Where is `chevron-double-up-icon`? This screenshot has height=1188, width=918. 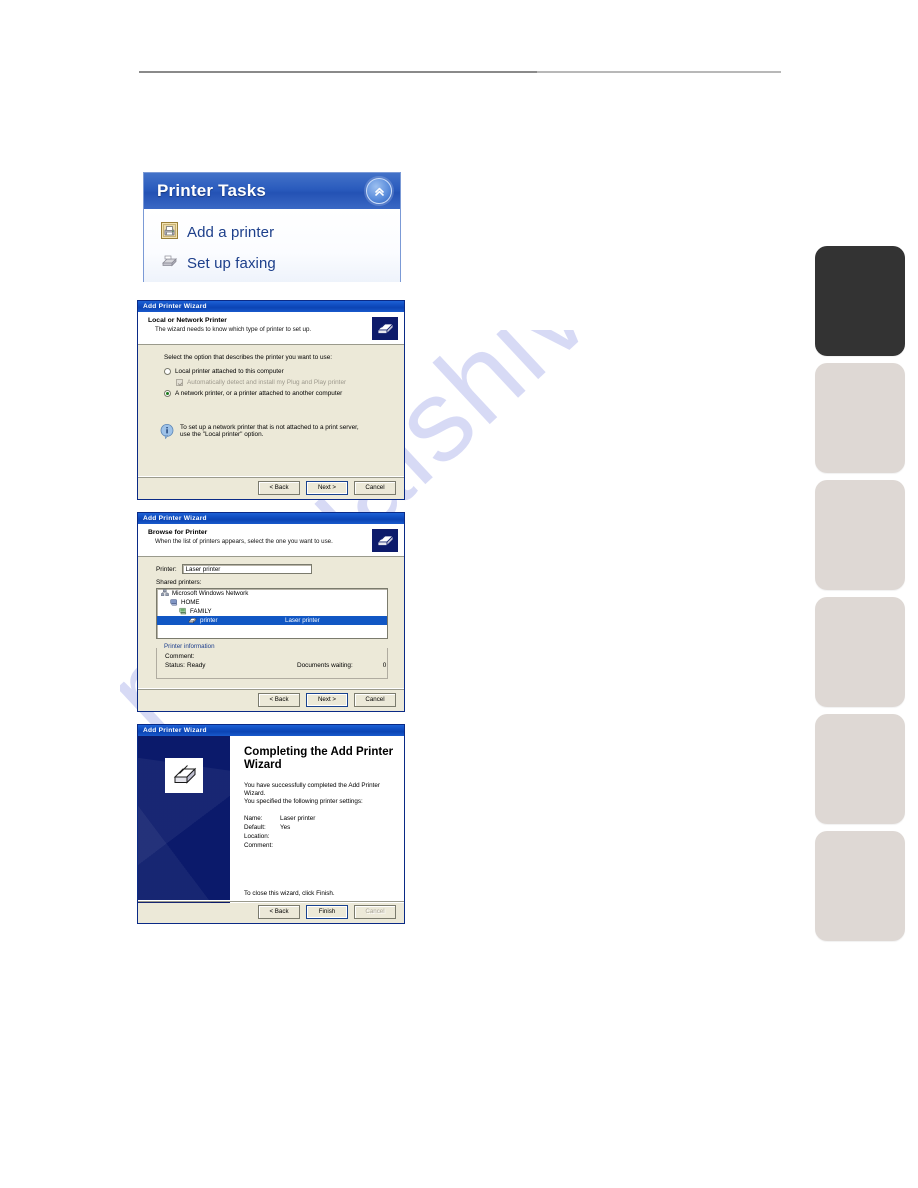
chevron-double-up-icon is located at coordinates (379, 191).